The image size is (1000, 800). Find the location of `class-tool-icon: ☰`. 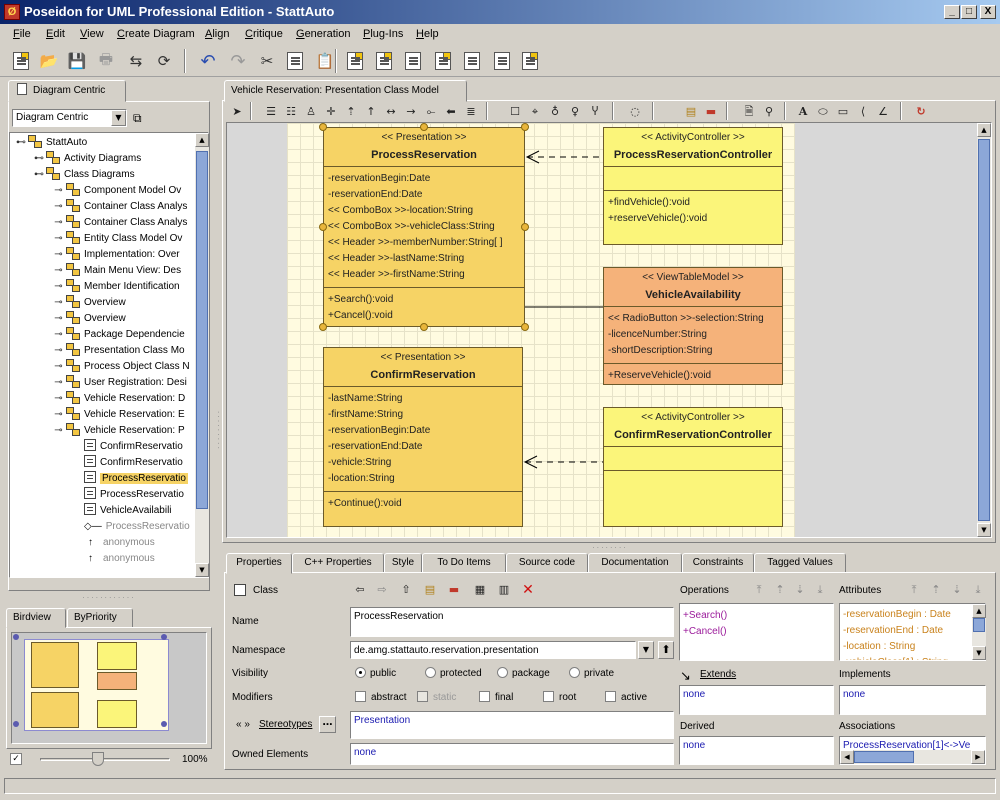

class-tool-icon: ☰ is located at coordinates (271, 112).